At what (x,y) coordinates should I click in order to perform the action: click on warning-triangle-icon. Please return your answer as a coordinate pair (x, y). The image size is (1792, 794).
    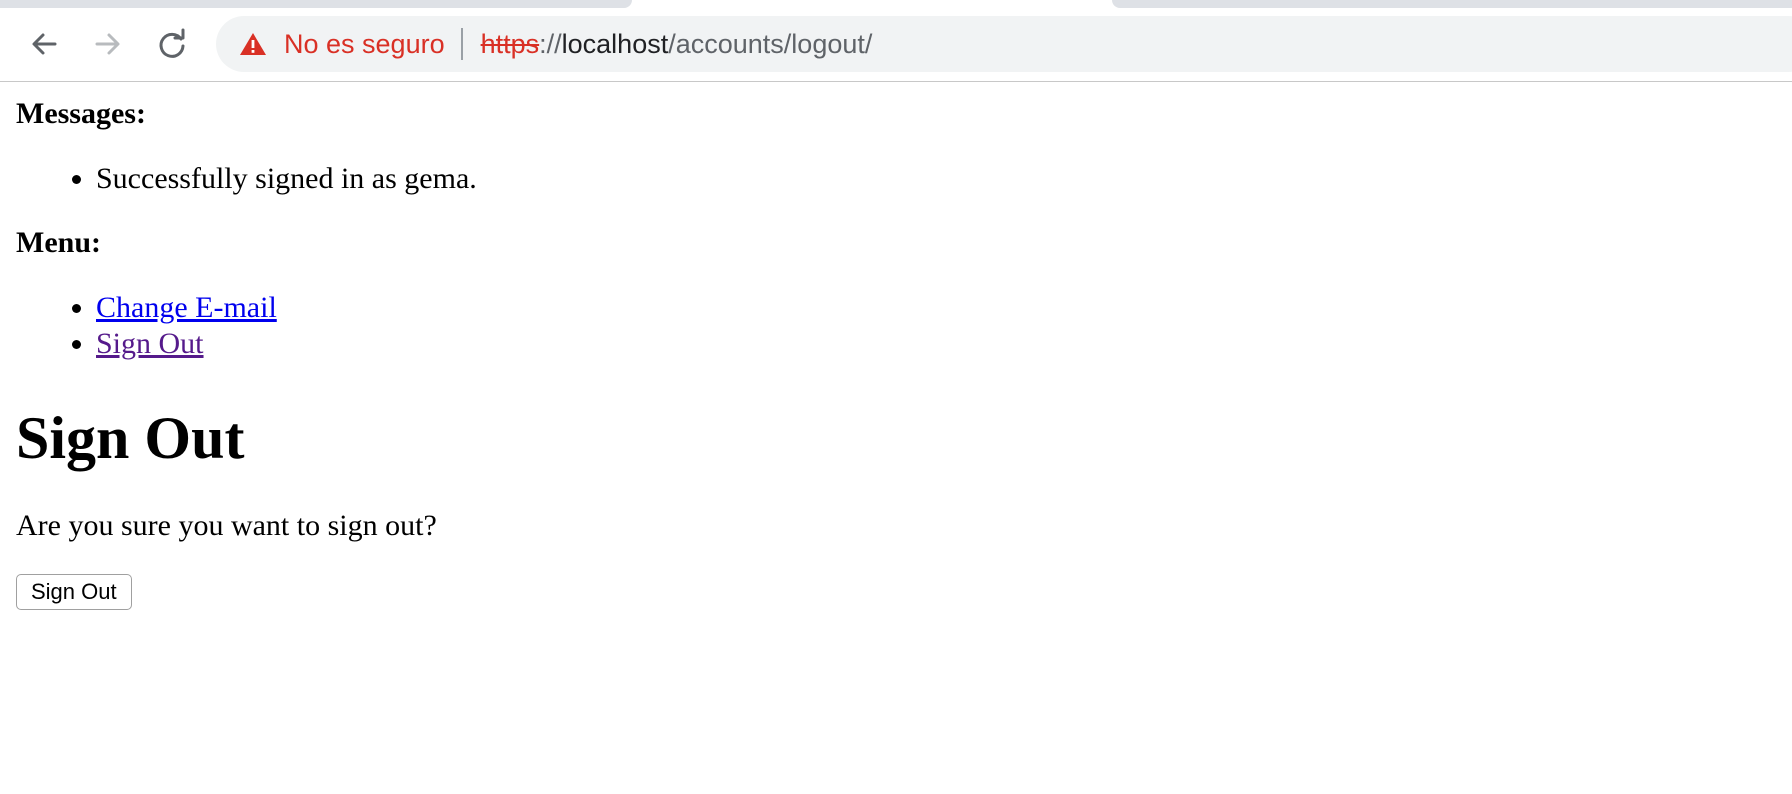
    Looking at the image, I should click on (253, 44).